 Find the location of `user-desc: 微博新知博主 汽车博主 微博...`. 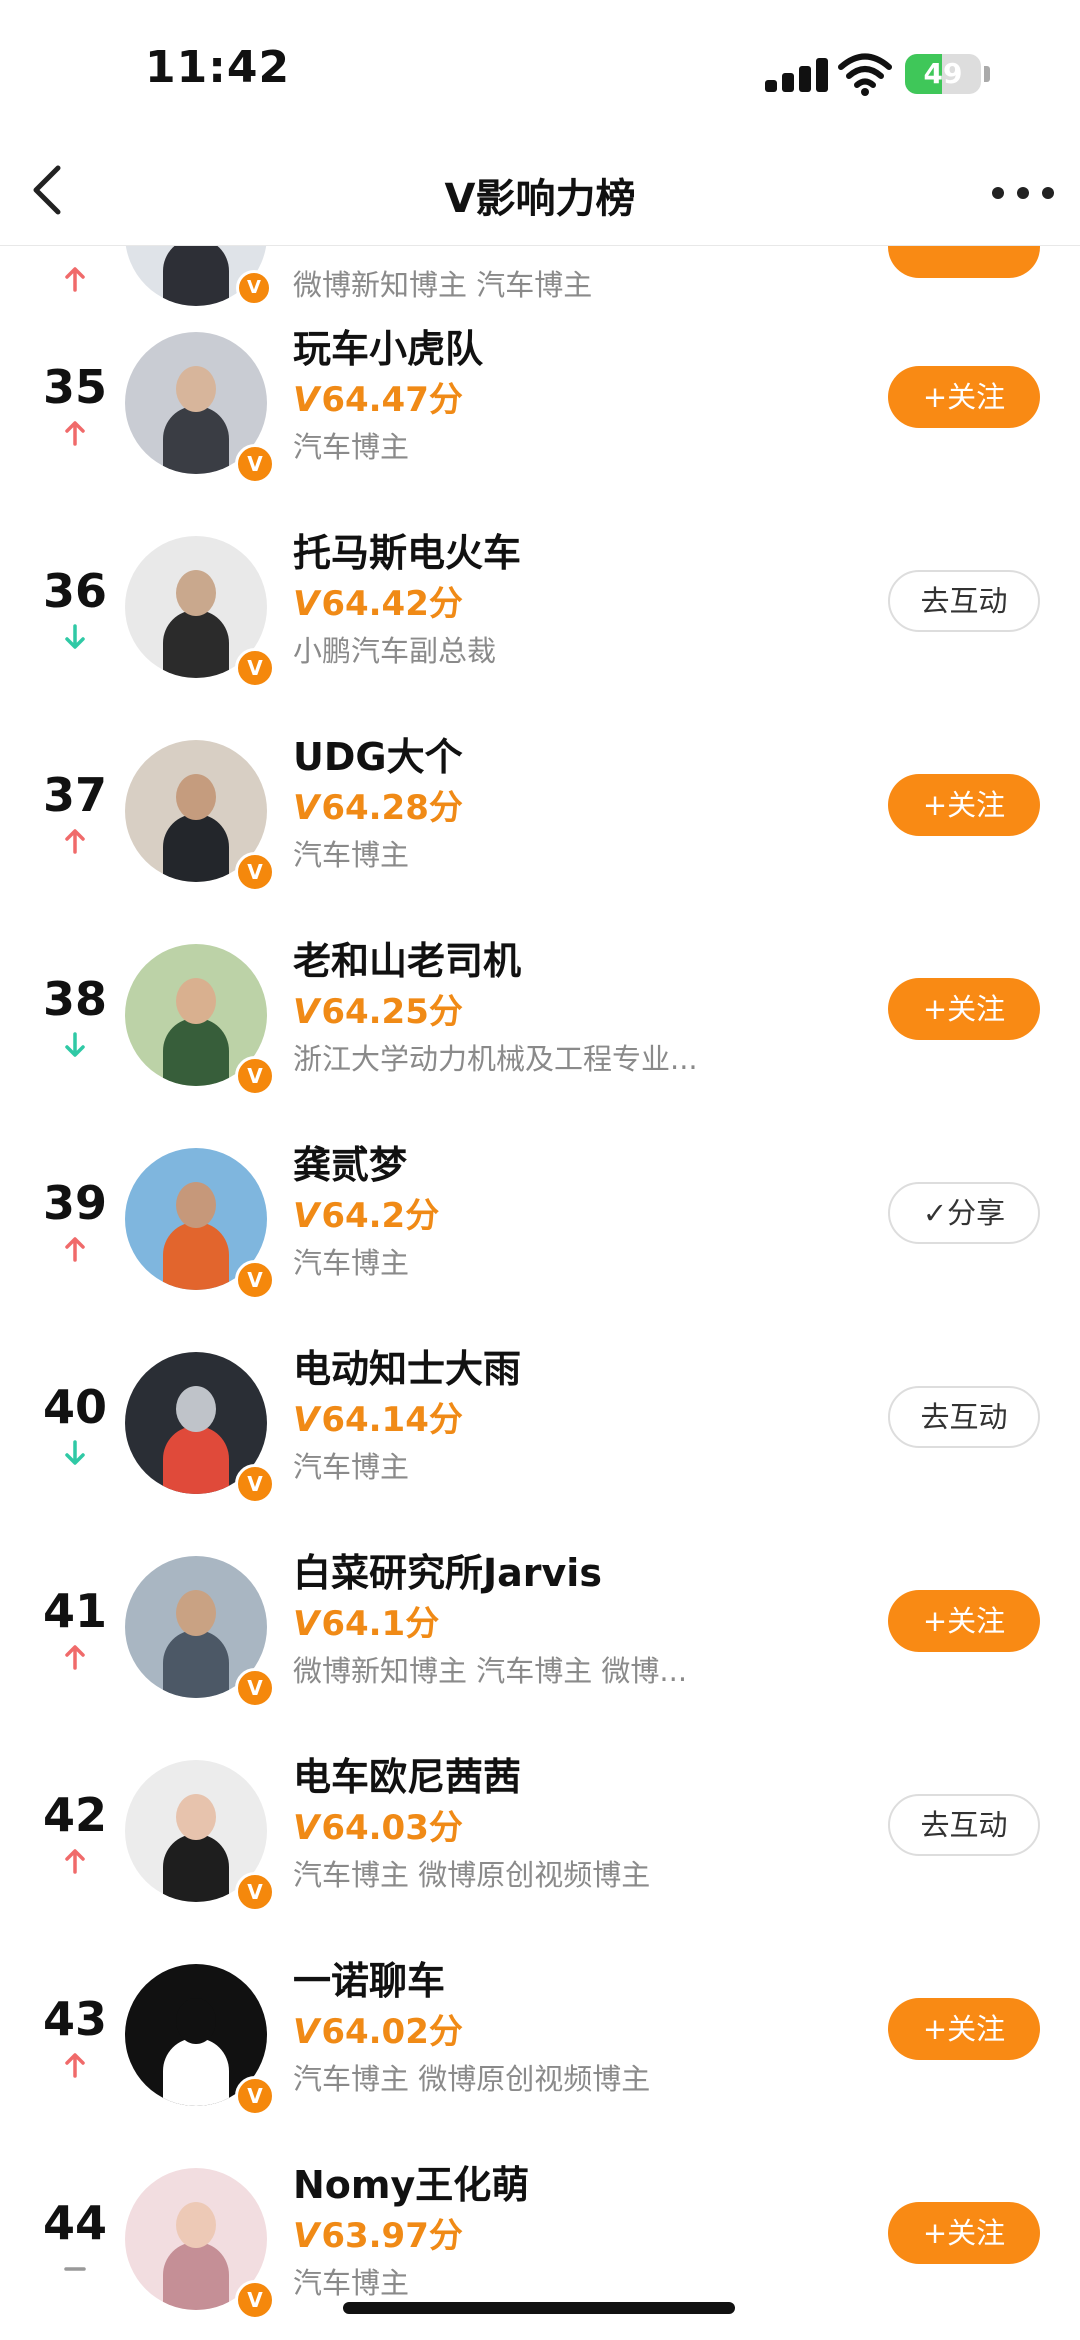

user-desc: 微博新知博主 汽车博主 微博... is located at coordinates (490, 1671).